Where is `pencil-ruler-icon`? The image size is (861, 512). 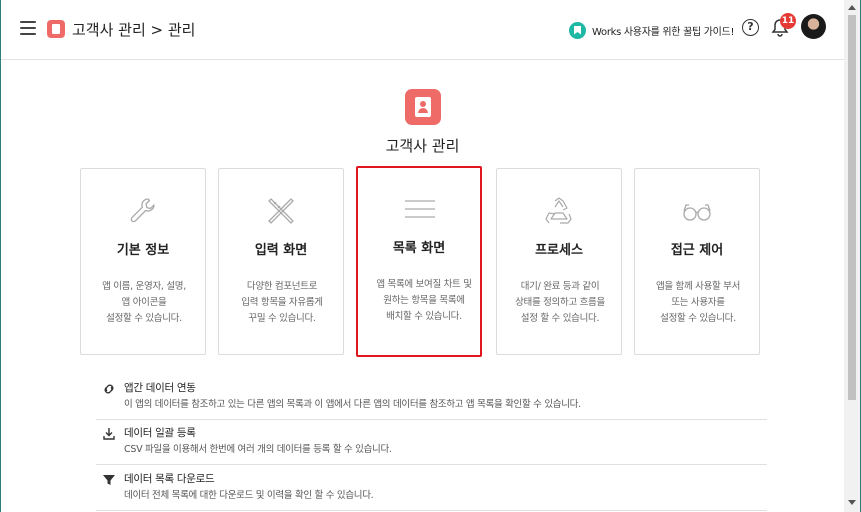
pencil-ruler-icon is located at coordinates (281, 211).